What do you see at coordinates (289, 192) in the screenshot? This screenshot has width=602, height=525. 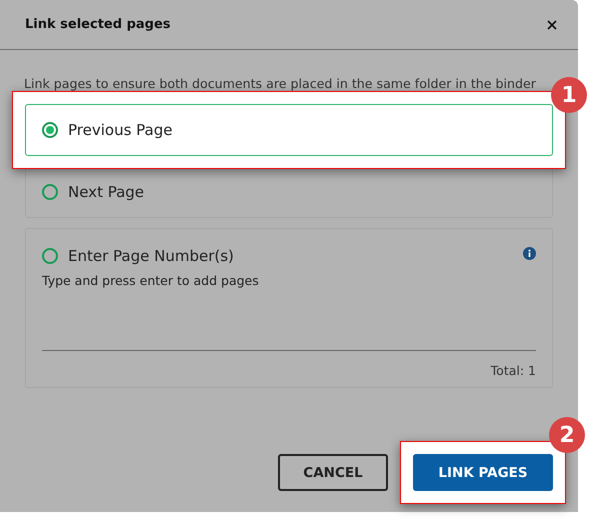 I see `option-card: Next Page` at bounding box center [289, 192].